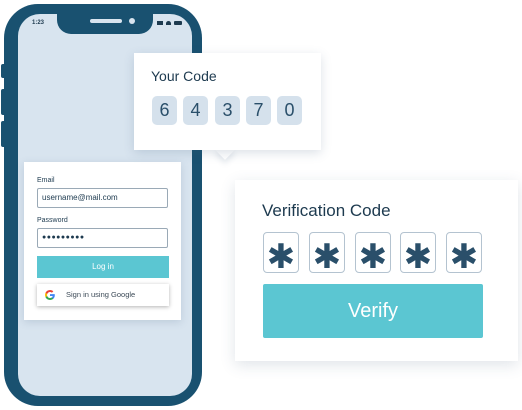 The width and height of the screenshot is (522, 410). Describe the element at coordinates (3, 71) in the screenshot. I see `phone-side-button` at that location.